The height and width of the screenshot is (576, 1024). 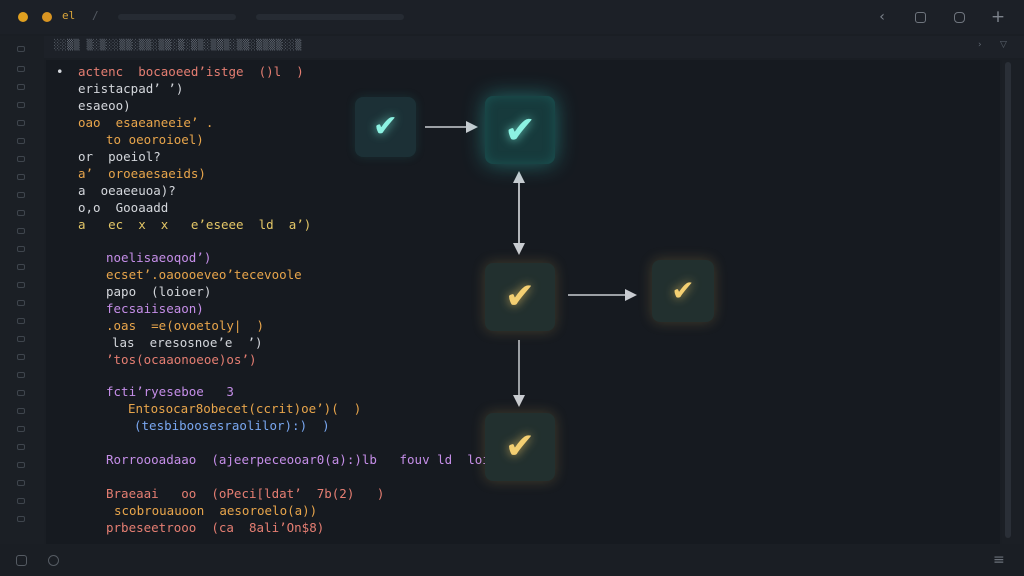 What do you see at coordinates (512, 17) in the screenshot?
I see `title-bar: el ∕ ‹ +` at bounding box center [512, 17].